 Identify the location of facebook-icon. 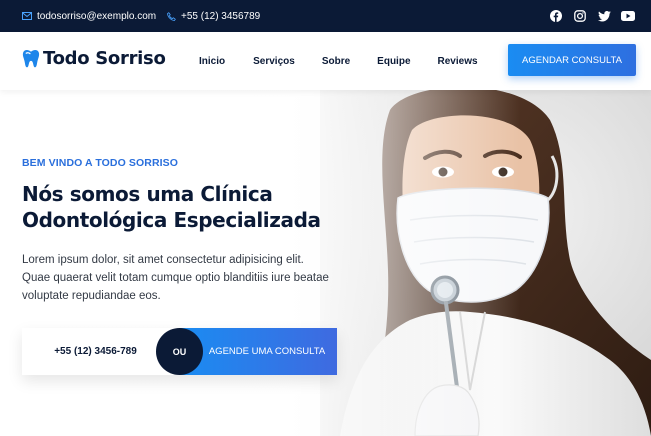
(556, 16).